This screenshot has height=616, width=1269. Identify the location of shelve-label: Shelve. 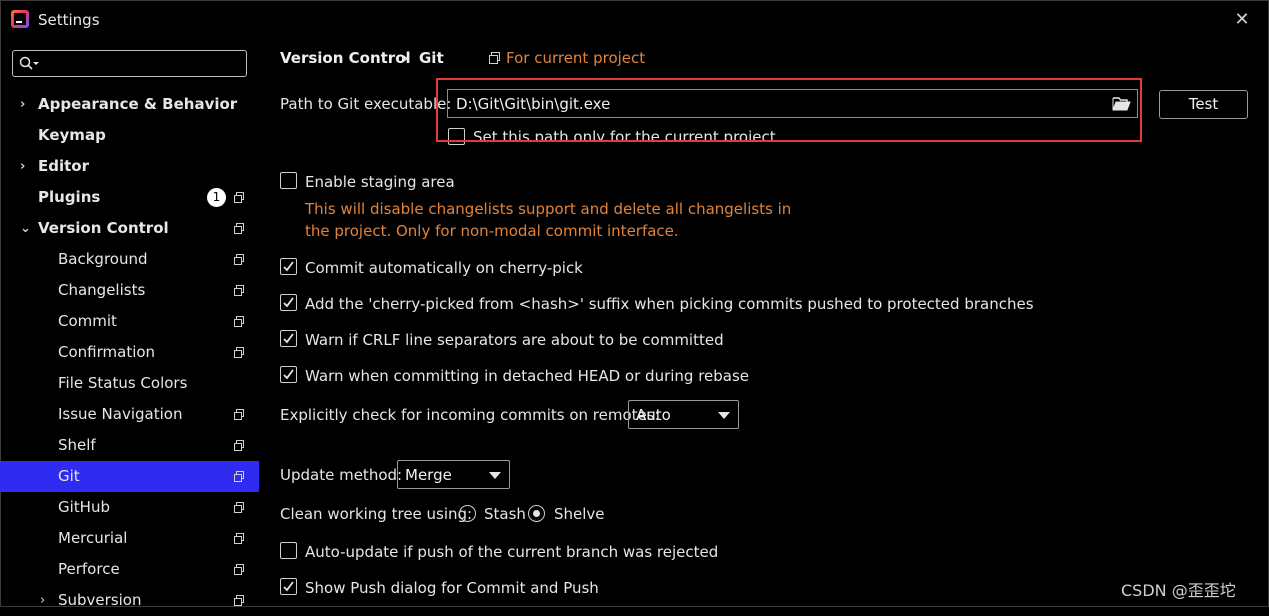
(579, 514).